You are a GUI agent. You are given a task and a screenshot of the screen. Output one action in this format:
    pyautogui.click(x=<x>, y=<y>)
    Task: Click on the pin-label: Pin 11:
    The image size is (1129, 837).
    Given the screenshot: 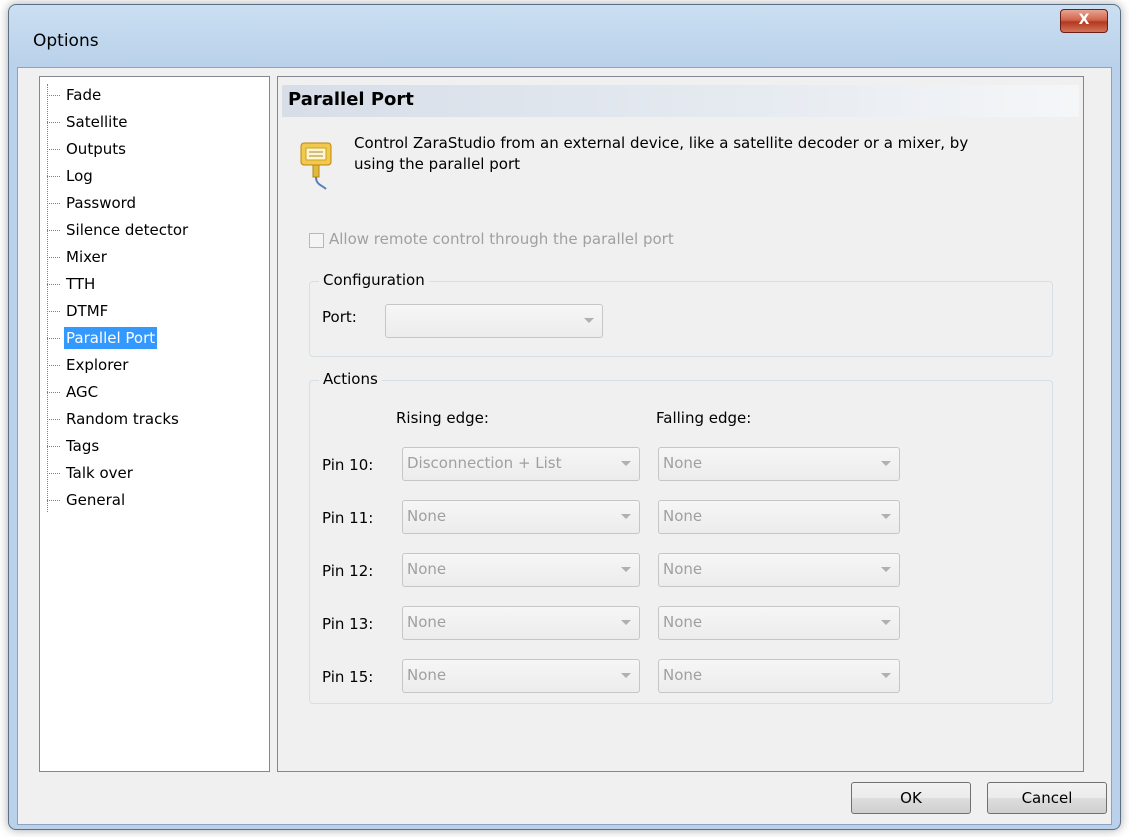 What is the action you would take?
    pyautogui.click(x=348, y=518)
    